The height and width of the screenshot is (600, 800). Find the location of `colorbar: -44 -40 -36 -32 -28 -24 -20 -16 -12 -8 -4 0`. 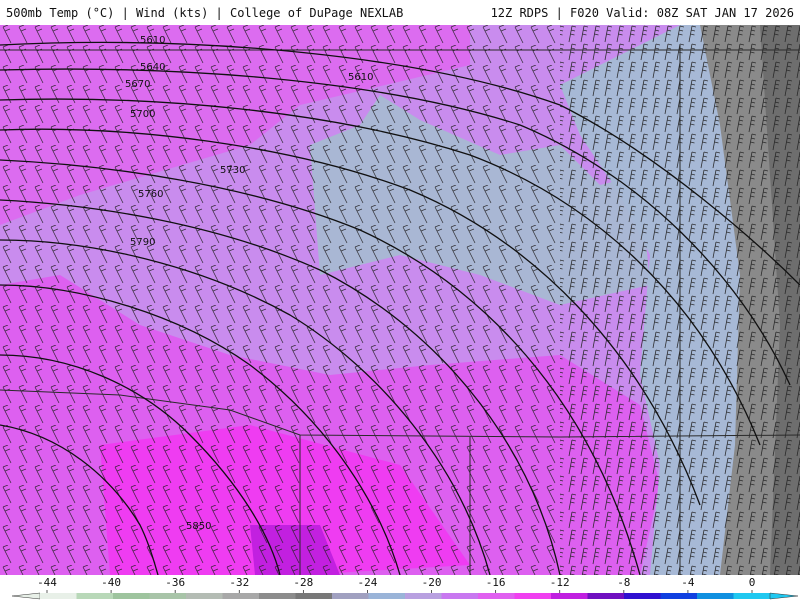

colorbar: -44 -40 -36 -32 -28 -24 -20 -16 -12 -8 -4 0 is located at coordinates (400, 587).